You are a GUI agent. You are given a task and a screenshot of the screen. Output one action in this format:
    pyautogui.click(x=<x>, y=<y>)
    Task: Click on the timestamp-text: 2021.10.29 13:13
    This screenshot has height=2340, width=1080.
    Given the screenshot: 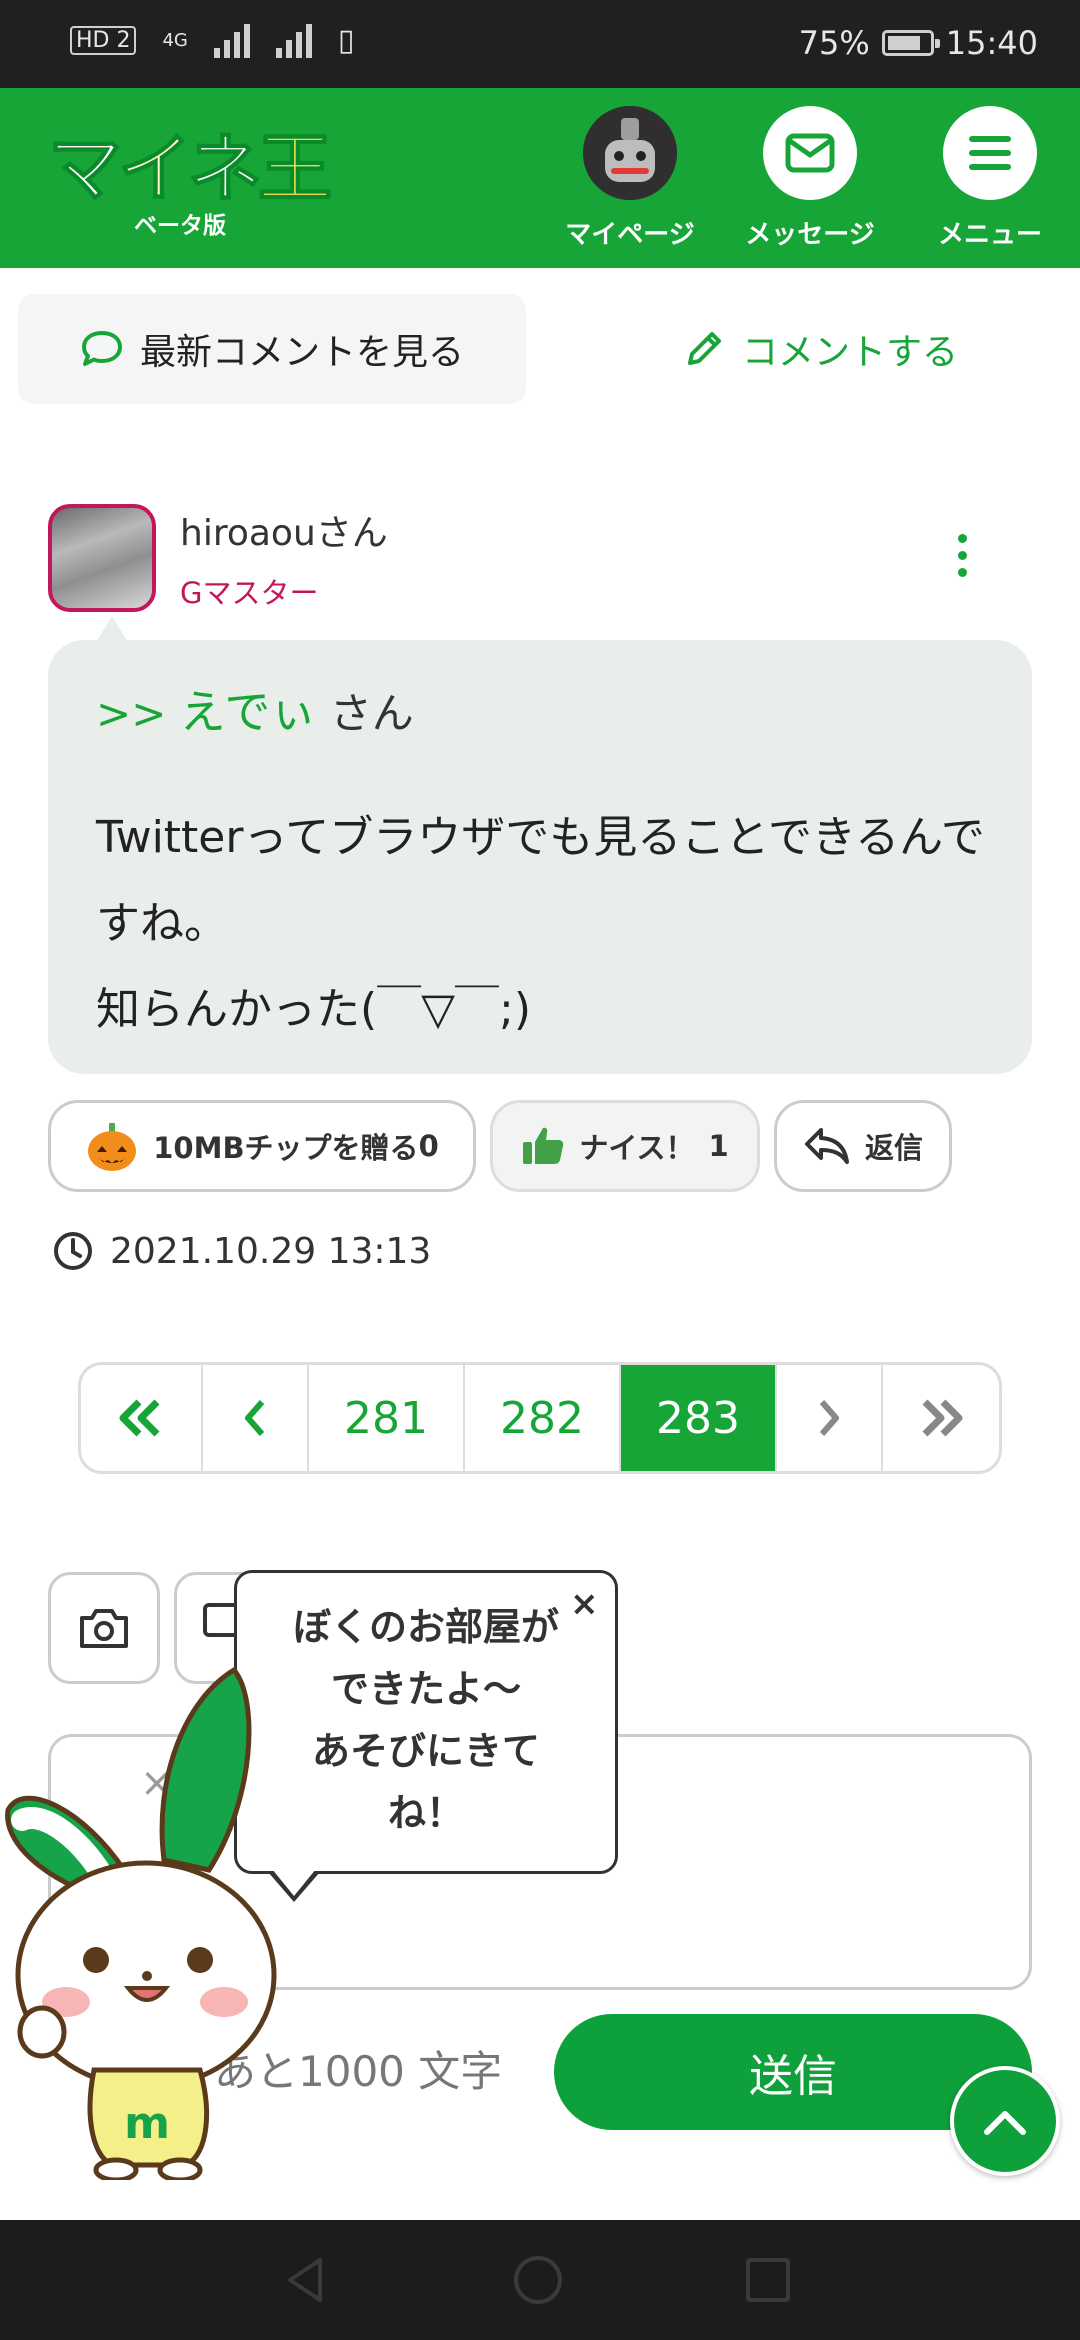 What is the action you would take?
    pyautogui.click(x=271, y=1251)
    